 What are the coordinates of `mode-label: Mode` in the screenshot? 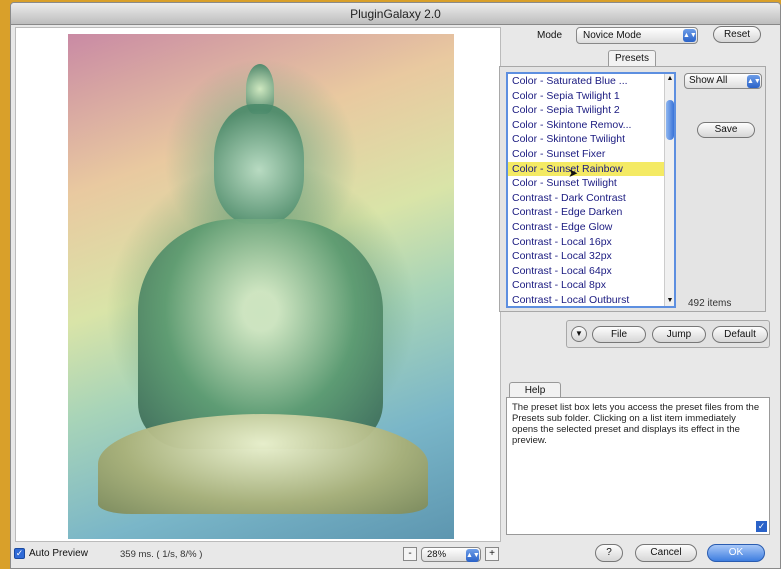 It's located at (550, 35).